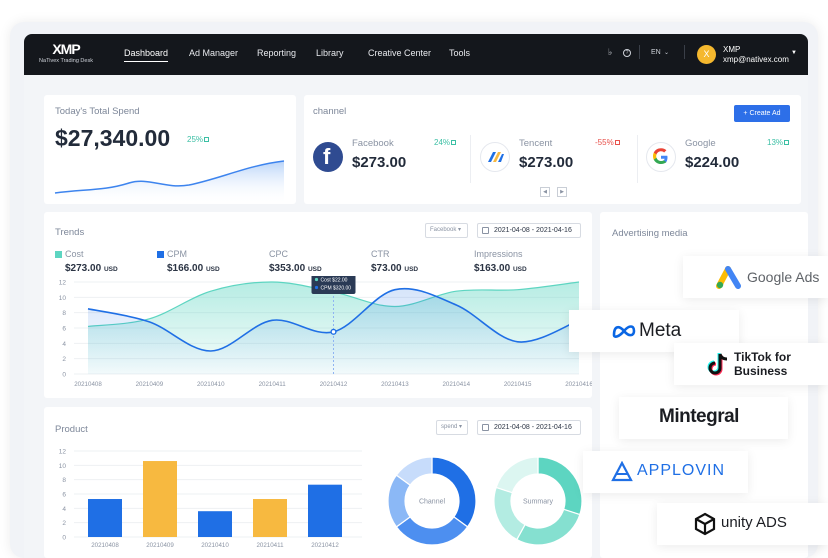  I want to click on create-ad-button: + Create Ad, so click(762, 113).